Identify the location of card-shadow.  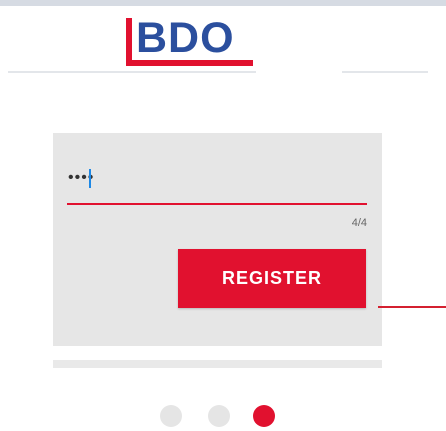
(217, 364).